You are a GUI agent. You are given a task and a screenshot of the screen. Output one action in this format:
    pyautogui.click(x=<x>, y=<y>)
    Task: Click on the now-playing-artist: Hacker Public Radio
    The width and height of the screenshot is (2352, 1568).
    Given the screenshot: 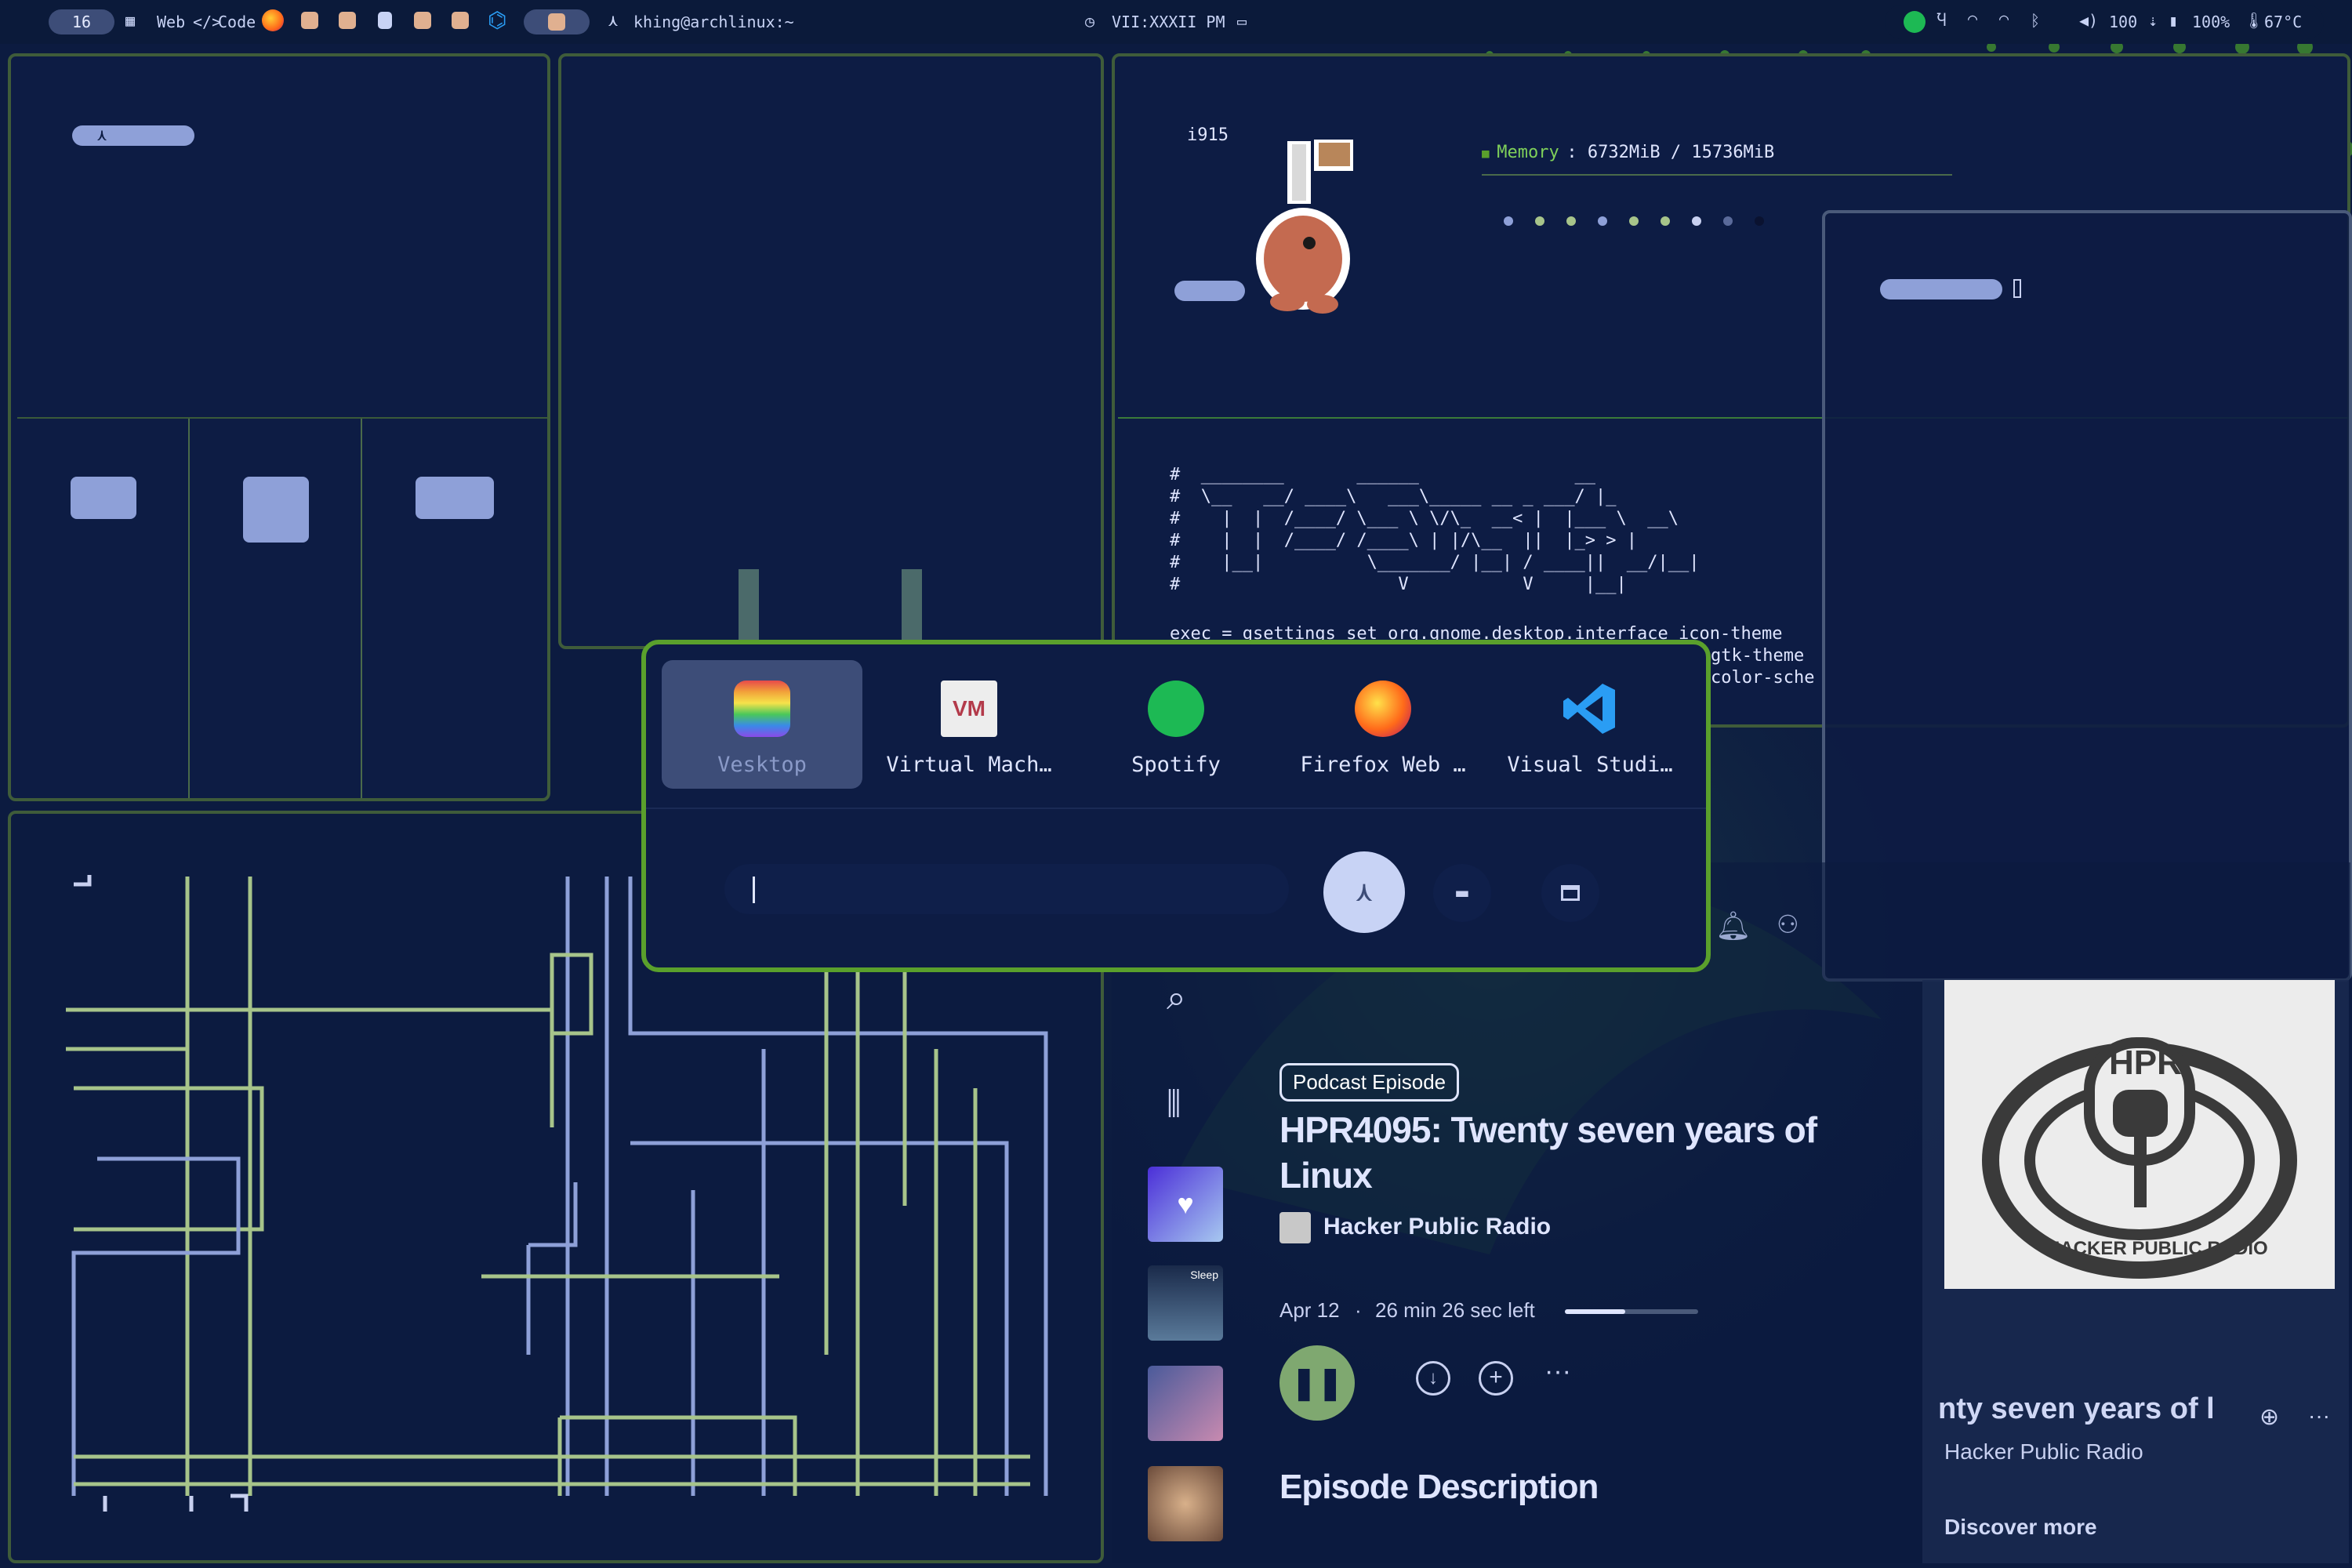 What is the action you would take?
    pyautogui.click(x=2044, y=1452)
    